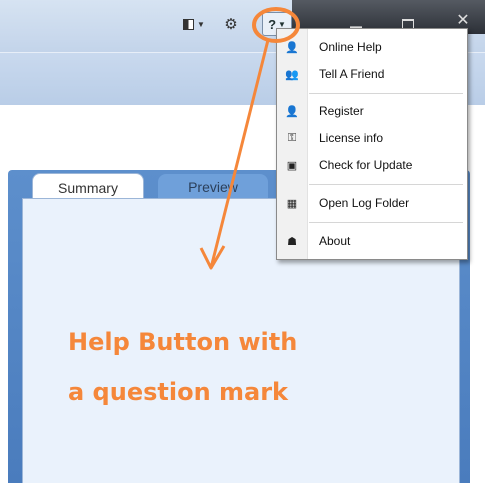 The height and width of the screenshot is (483, 485). Describe the element at coordinates (292, 74) in the screenshot. I see `people-icon: 👥` at that location.